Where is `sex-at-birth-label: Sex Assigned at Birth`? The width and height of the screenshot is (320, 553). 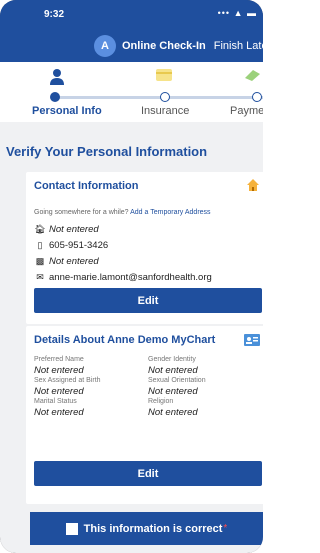
sex-at-birth-label: Sex Assigned at Birth is located at coordinates (67, 380).